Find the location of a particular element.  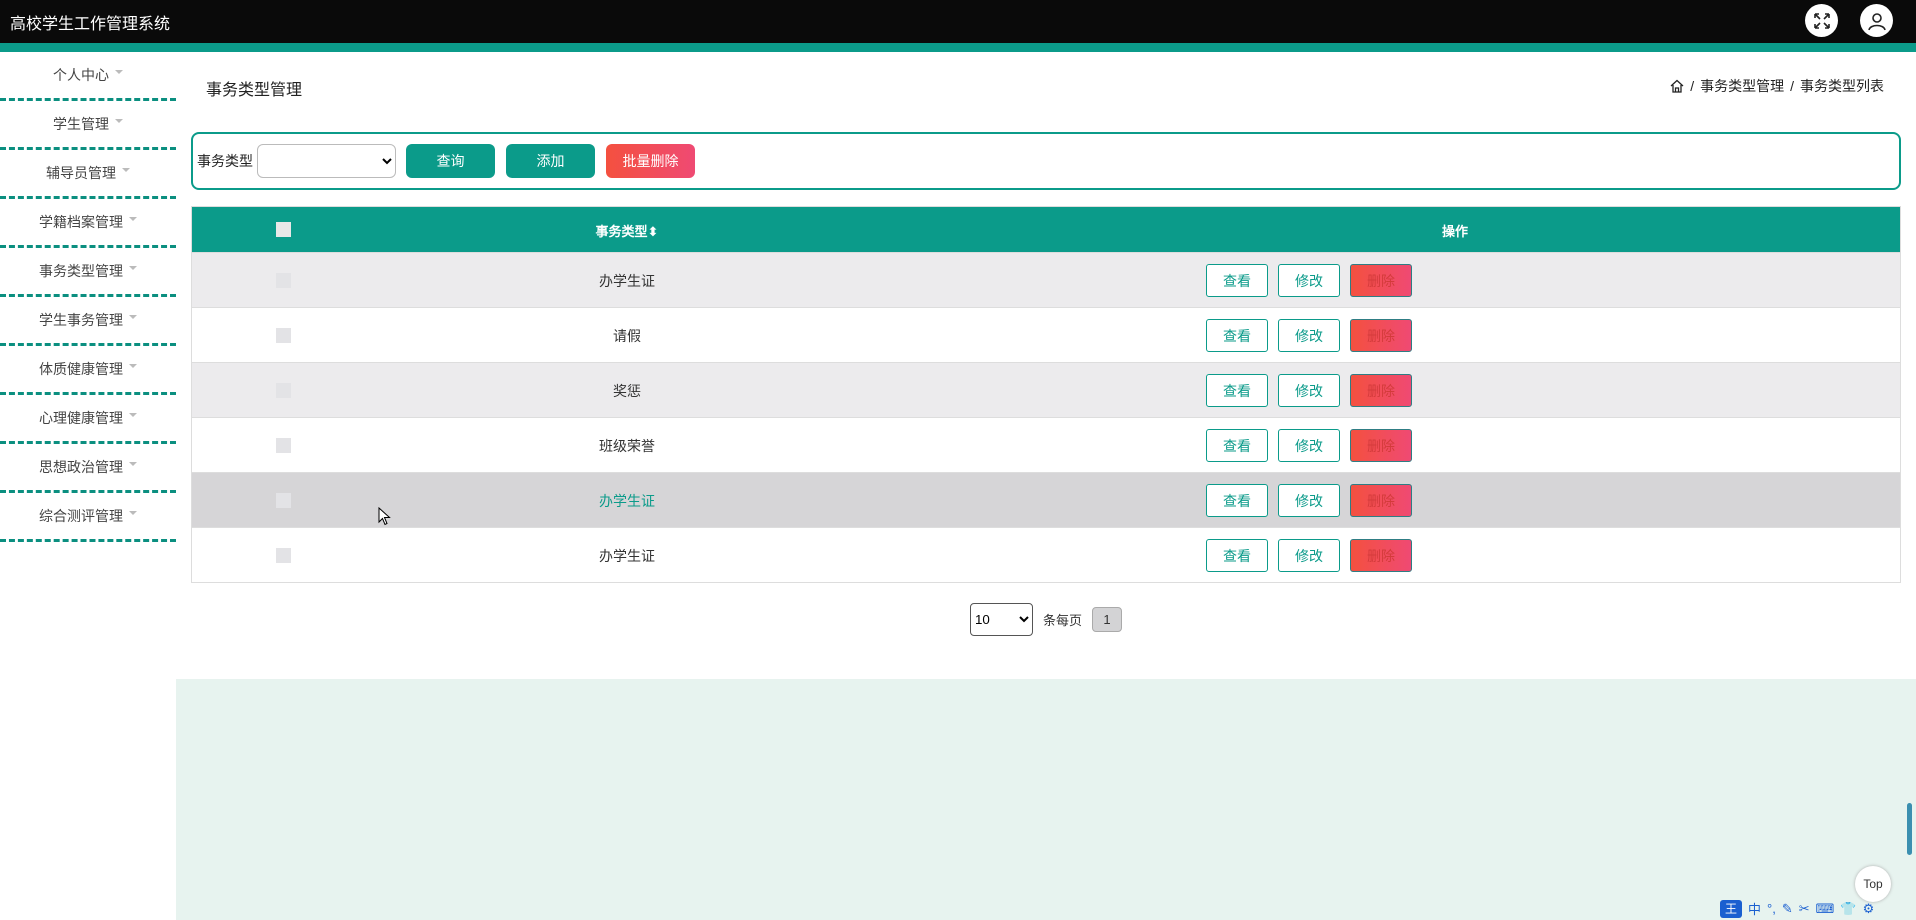

per-page-label: 条每页 is located at coordinates (1063, 620).